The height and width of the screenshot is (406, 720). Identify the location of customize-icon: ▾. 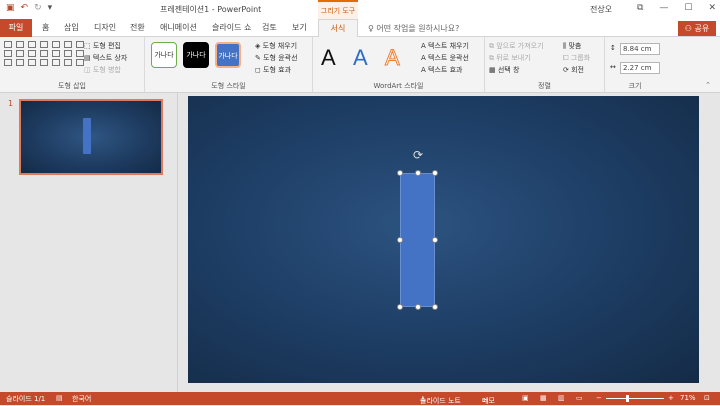
(50, 8).